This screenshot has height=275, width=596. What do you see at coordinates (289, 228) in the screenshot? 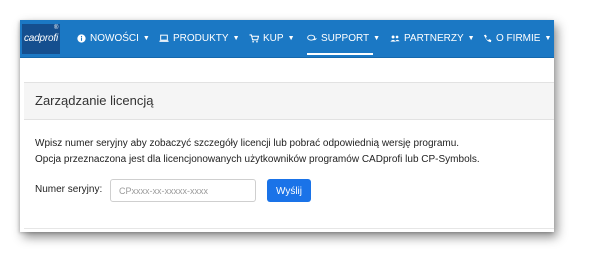
I see `panel-divider` at bounding box center [289, 228].